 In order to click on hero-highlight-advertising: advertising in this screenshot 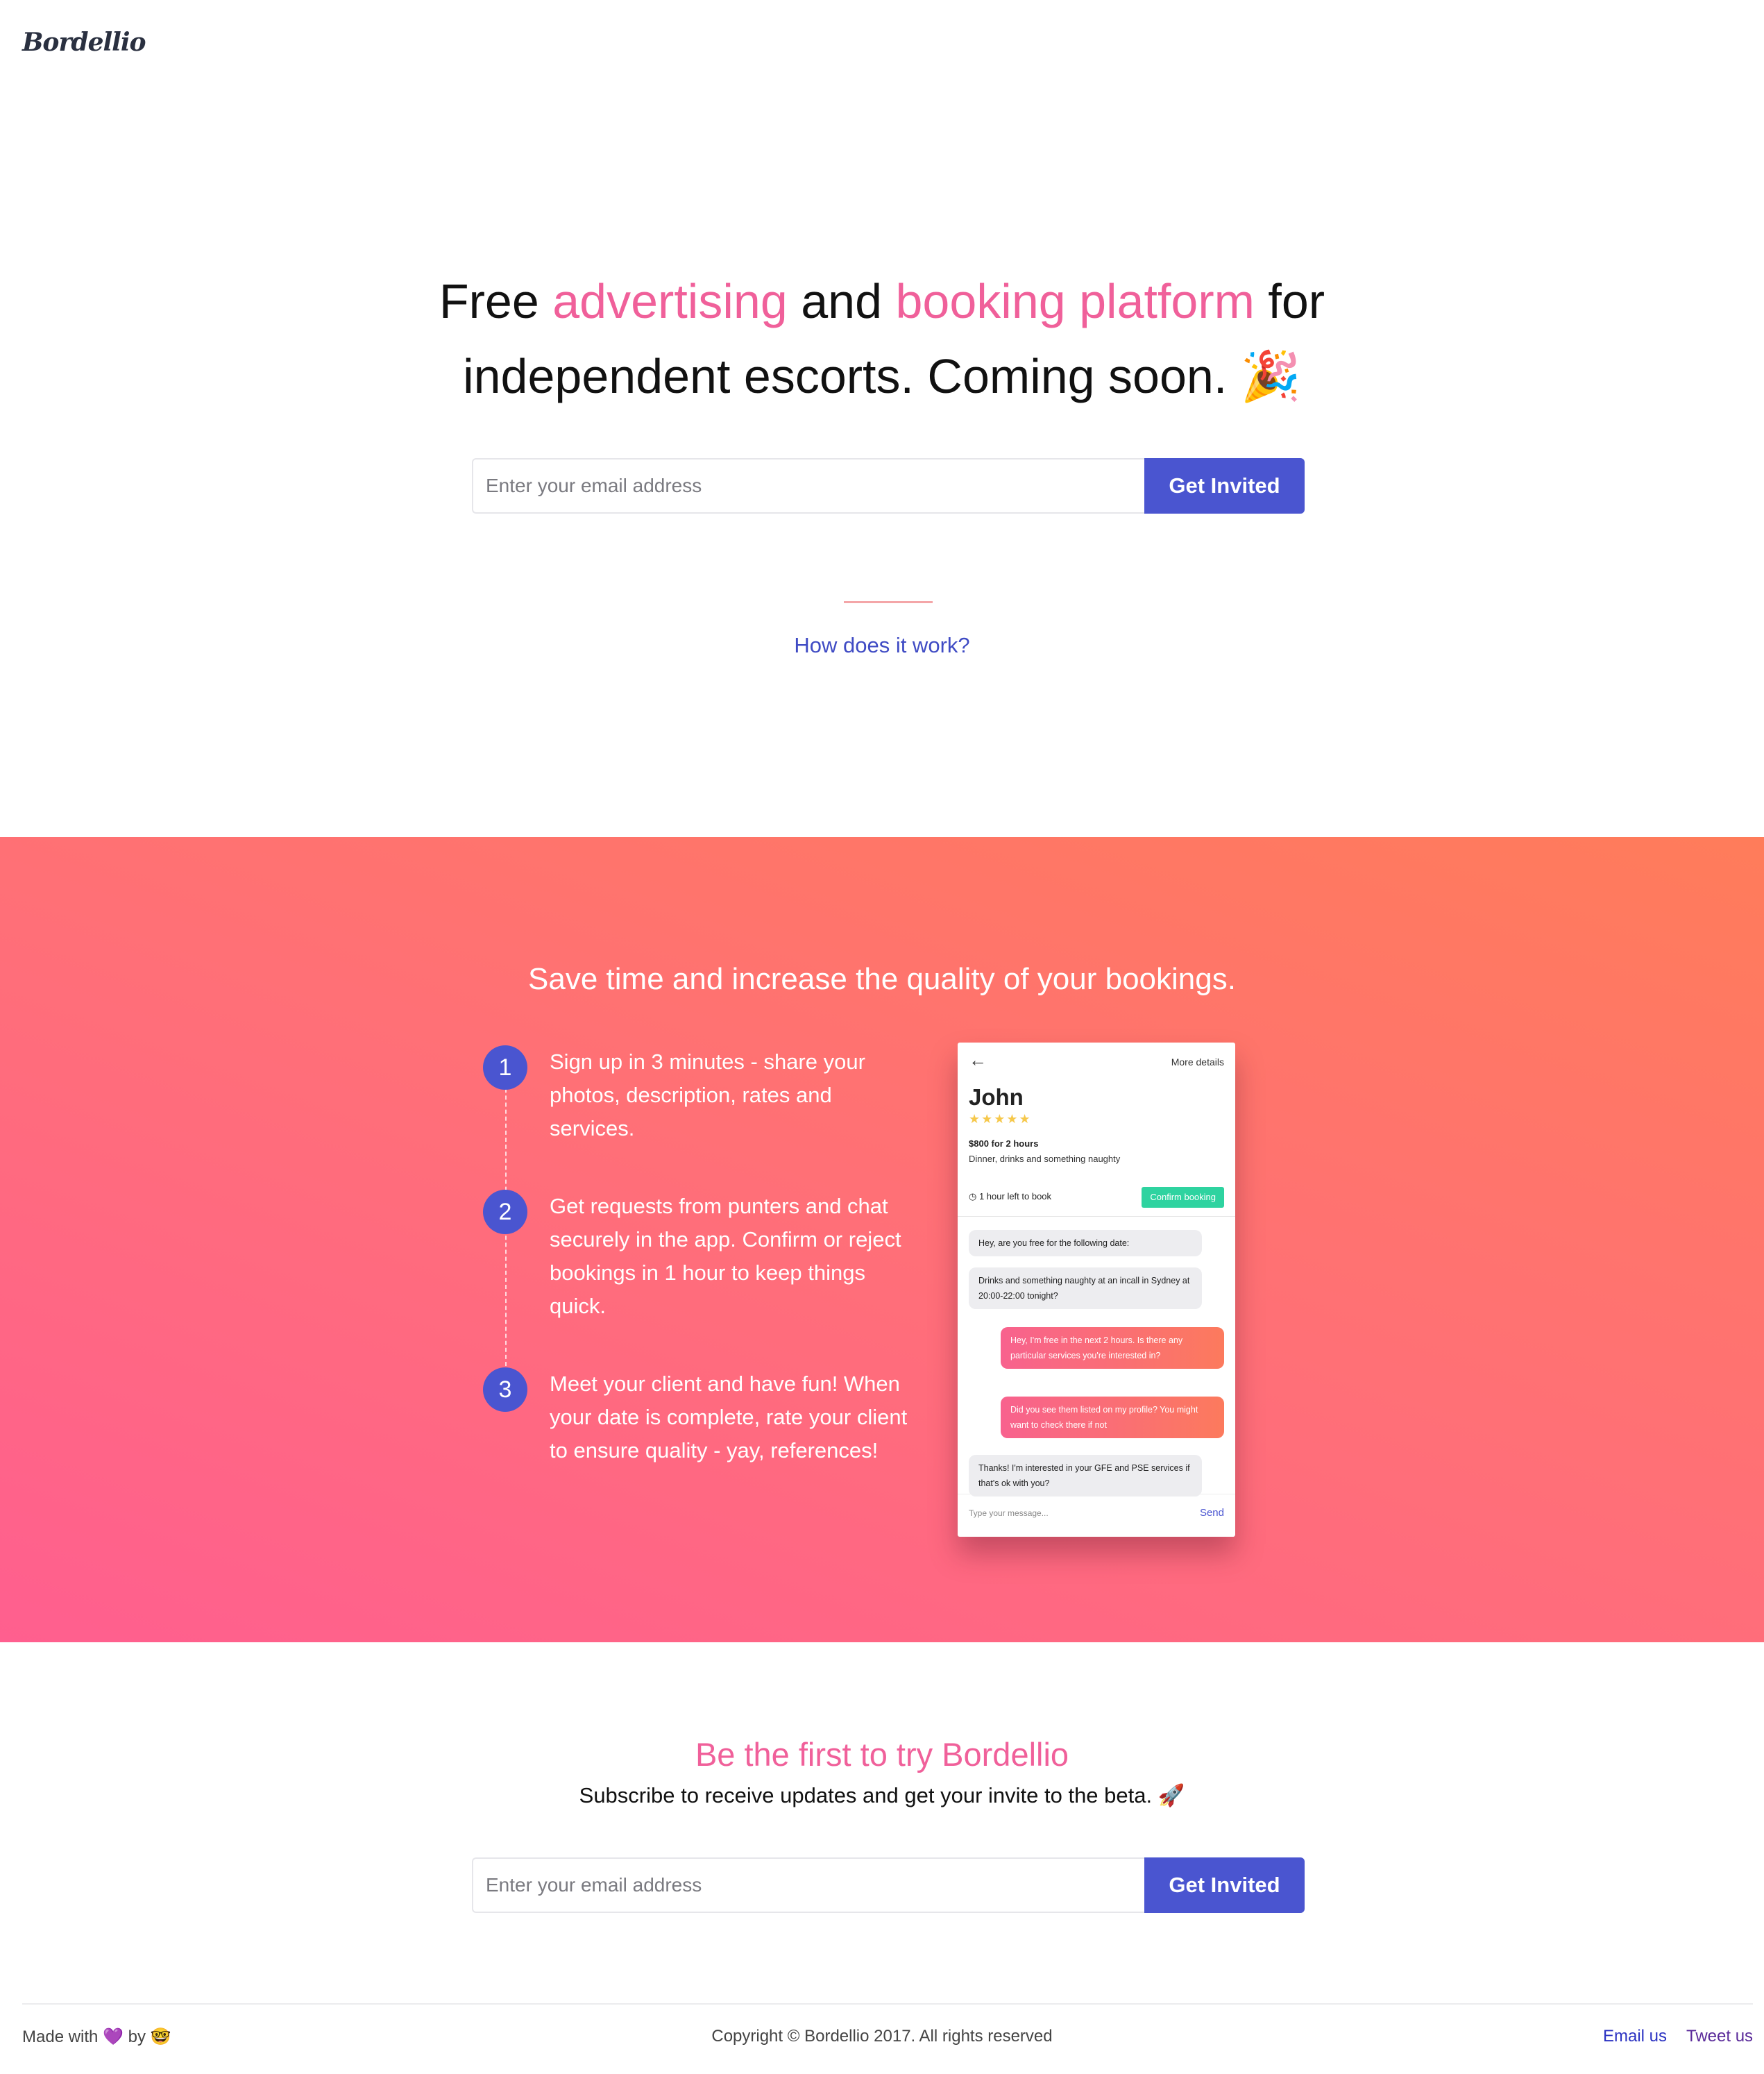, I will do `click(670, 301)`.